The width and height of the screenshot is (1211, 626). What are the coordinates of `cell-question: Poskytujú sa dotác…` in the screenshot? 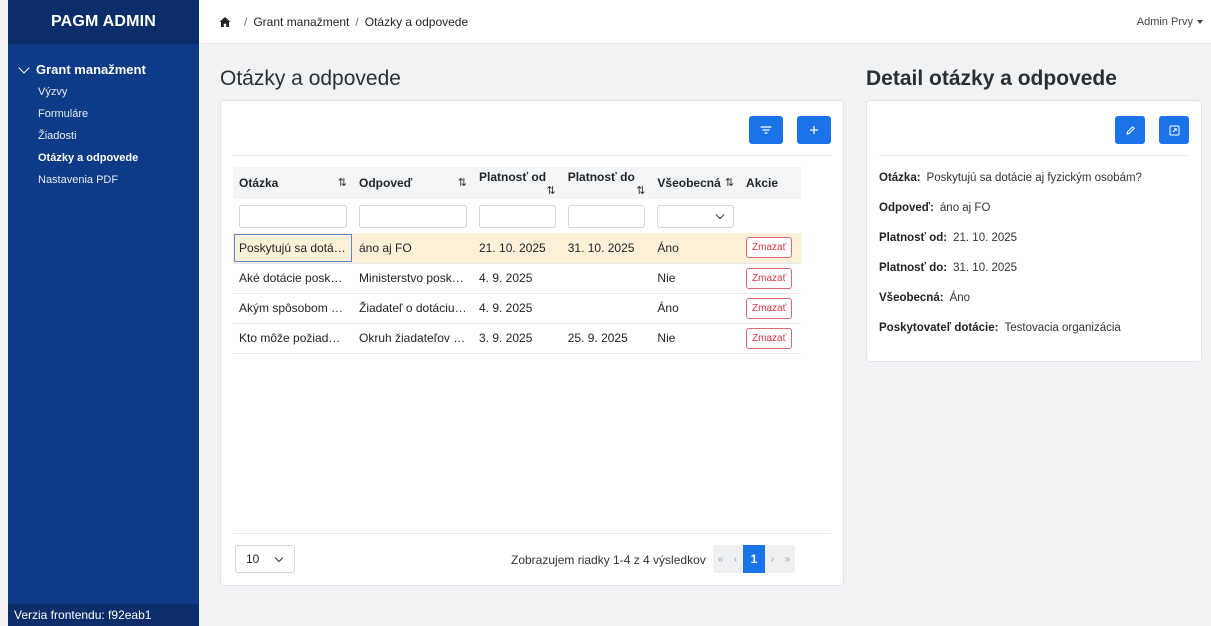 It's located at (293, 248).